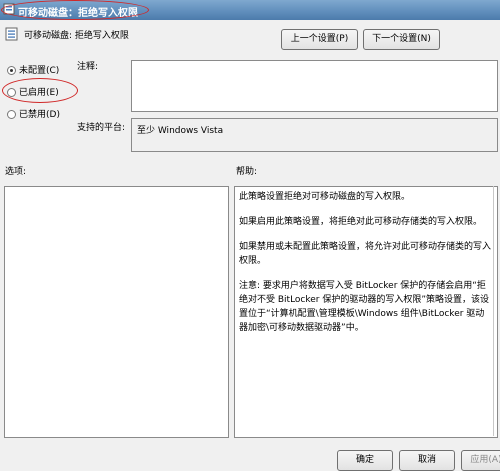 This screenshot has height=471, width=500. What do you see at coordinates (427, 460) in the screenshot?
I see `cancel-button: 取消` at bounding box center [427, 460].